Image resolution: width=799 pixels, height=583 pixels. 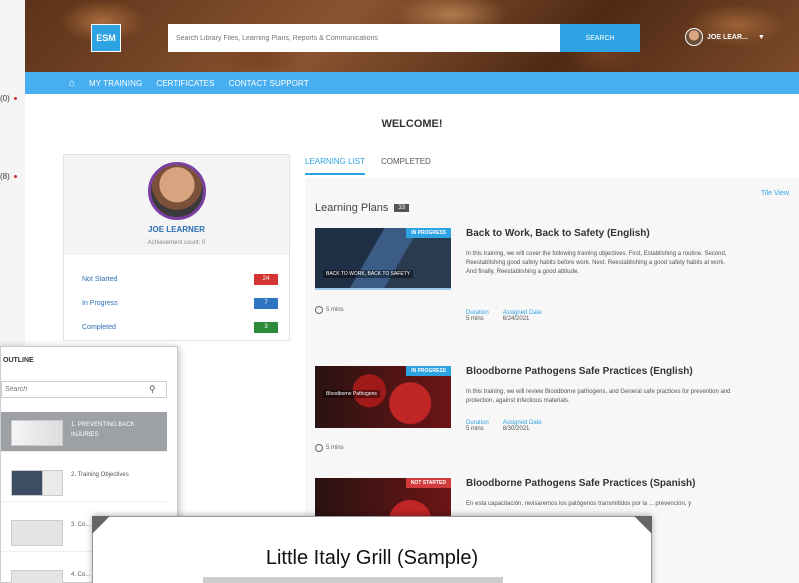 I want to click on avatar, so click(x=694, y=37).